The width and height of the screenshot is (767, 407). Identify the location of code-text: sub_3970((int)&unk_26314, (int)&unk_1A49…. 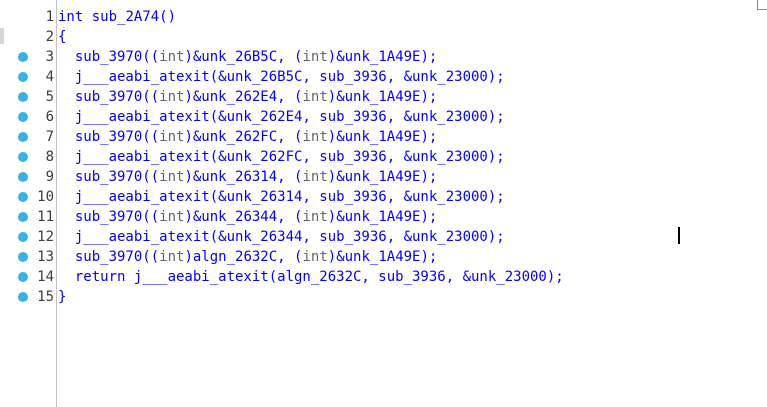
(248, 177).